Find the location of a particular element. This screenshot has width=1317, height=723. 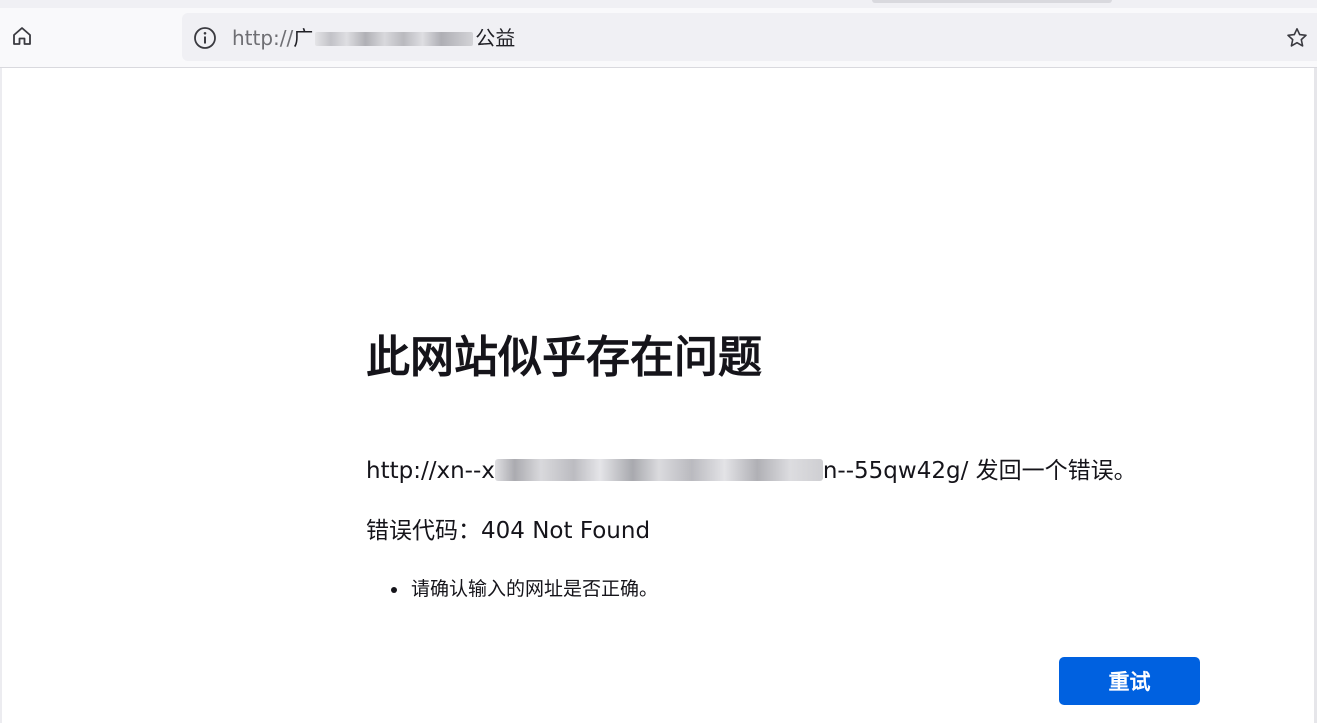

error-url-end: n--55qw42g/ 发回一个错误。 is located at coordinates (979, 471).